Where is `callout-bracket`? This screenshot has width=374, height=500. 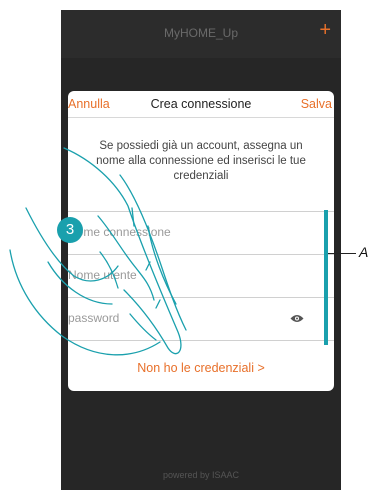 callout-bracket is located at coordinates (326, 277).